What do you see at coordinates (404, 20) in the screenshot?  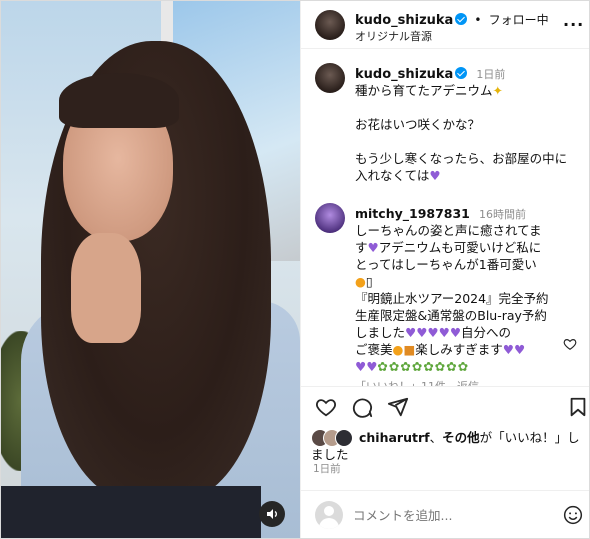 I see `header-username: kudo_shizuka` at bounding box center [404, 20].